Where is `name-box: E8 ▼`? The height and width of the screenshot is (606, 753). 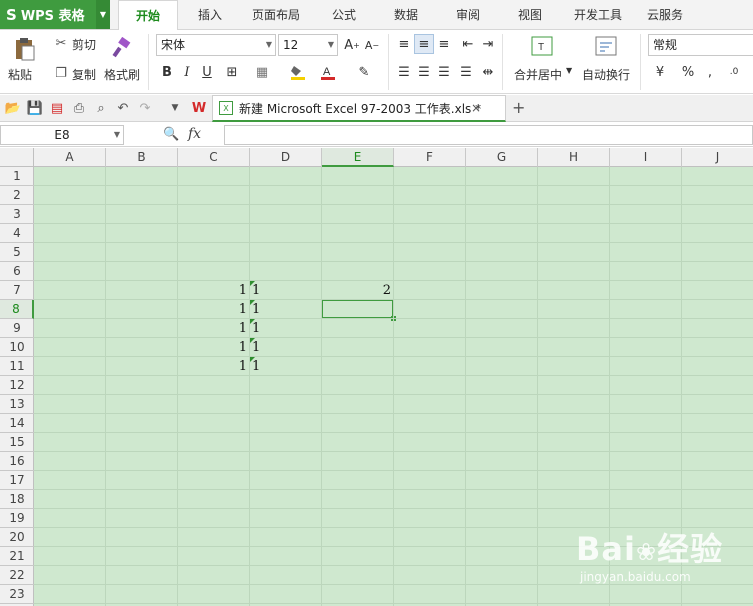
name-box: E8 ▼ is located at coordinates (62, 135).